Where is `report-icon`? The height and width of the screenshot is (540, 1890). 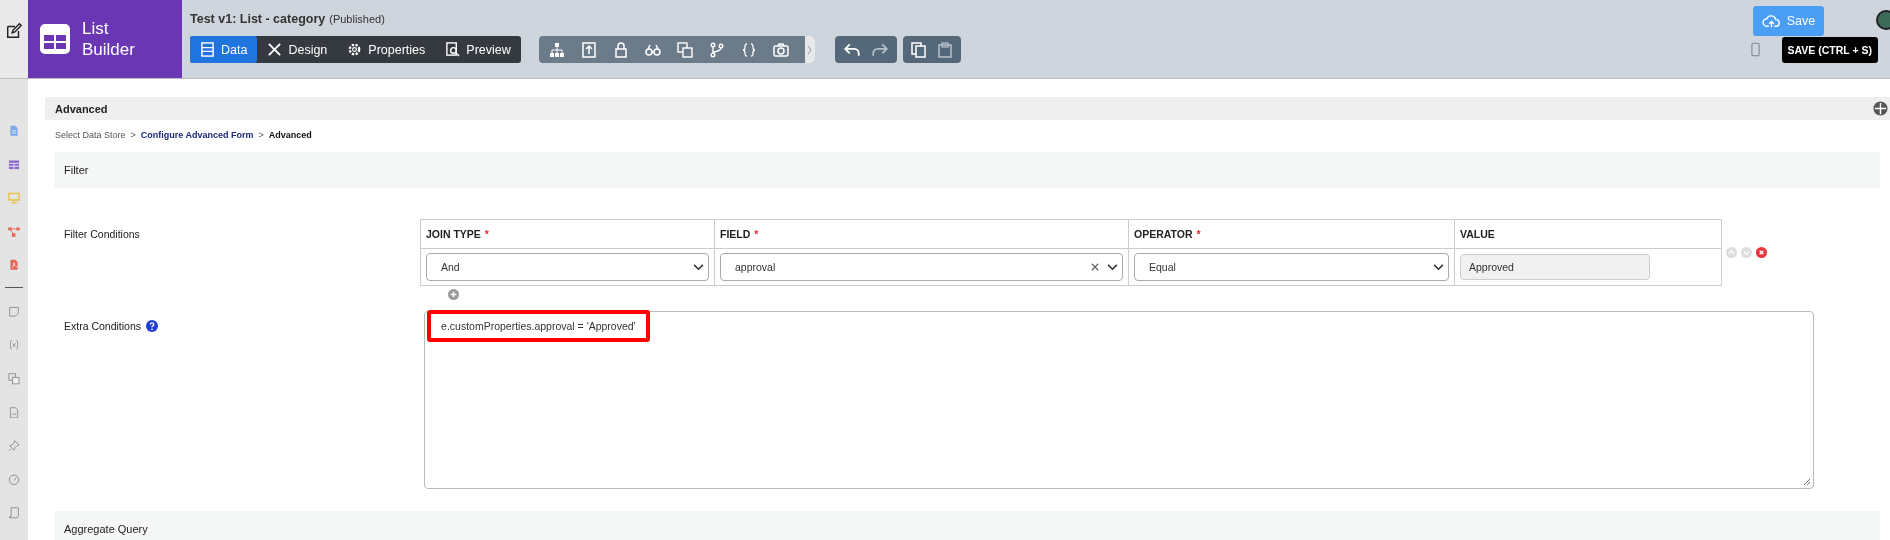
report-icon is located at coordinates (14, 412).